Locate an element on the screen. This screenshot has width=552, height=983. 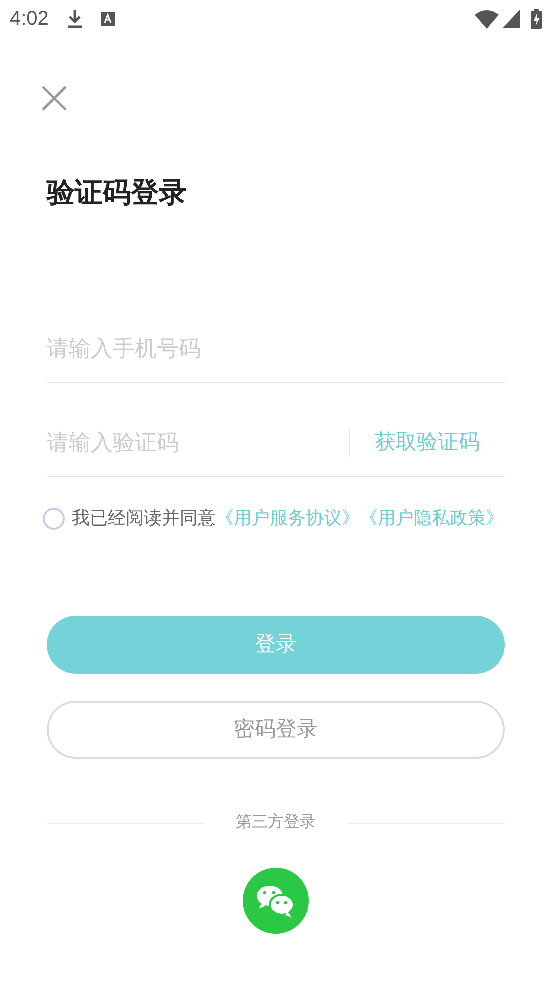
chat-bubbles-icon is located at coordinates (276, 901).